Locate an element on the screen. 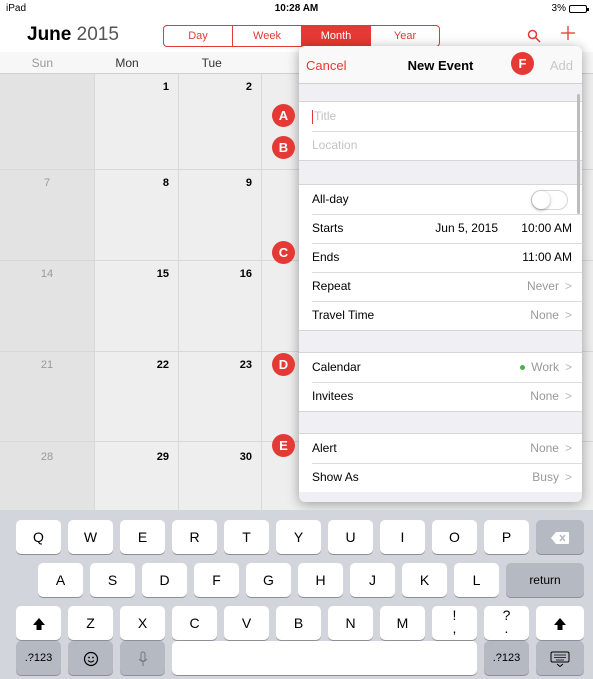 The image size is (593, 679). view-month: Month is located at coordinates (336, 36).